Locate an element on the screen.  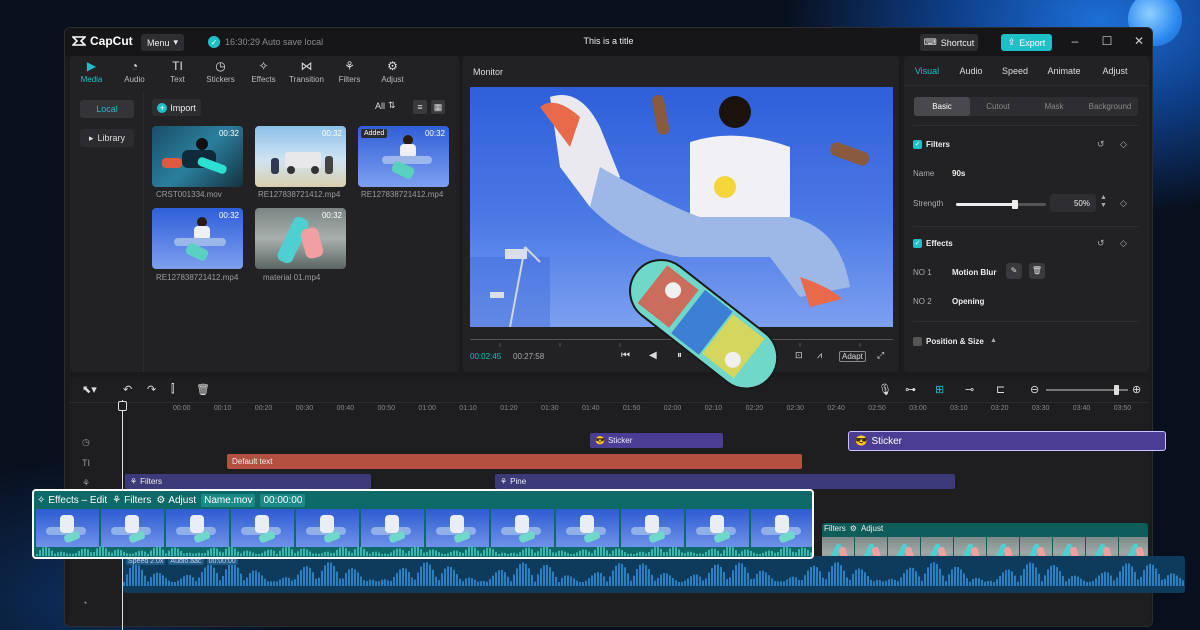
divider is located at coordinates (1025, 125).